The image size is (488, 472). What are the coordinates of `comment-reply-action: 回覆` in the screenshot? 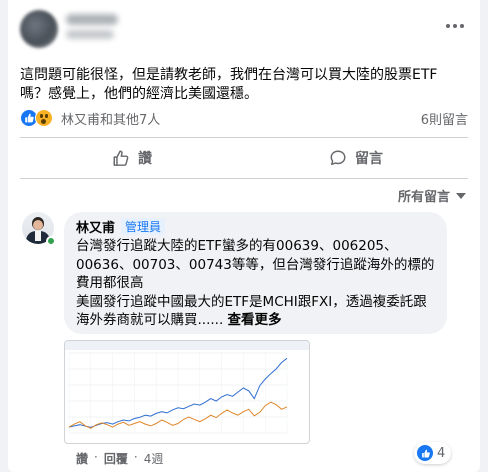 It's located at (116, 458).